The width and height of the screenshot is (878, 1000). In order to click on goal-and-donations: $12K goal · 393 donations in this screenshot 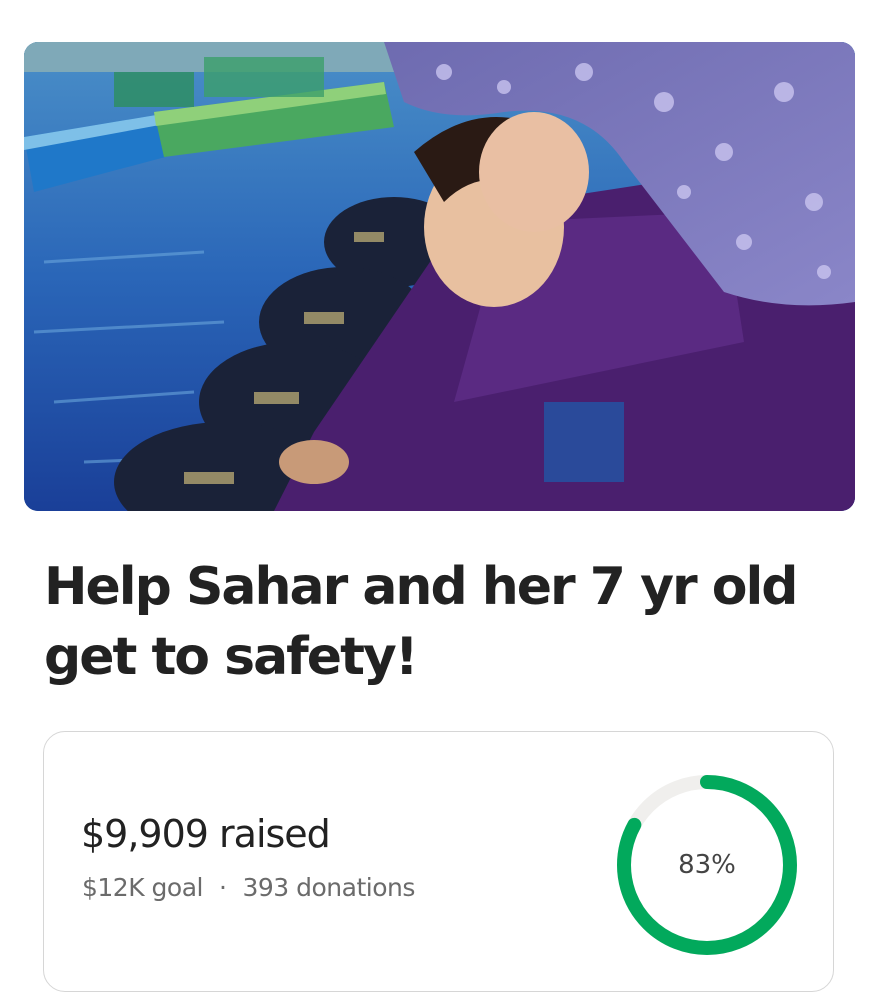, I will do `click(248, 887)`.